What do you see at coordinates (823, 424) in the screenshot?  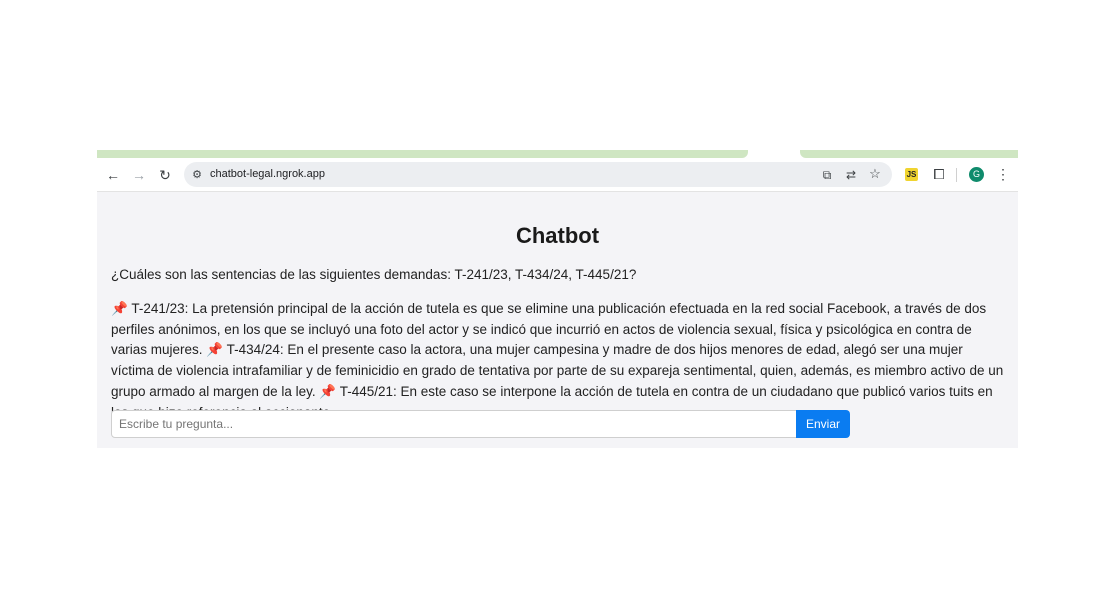 I see `send-button: Enviar` at bounding box center [823, 424].